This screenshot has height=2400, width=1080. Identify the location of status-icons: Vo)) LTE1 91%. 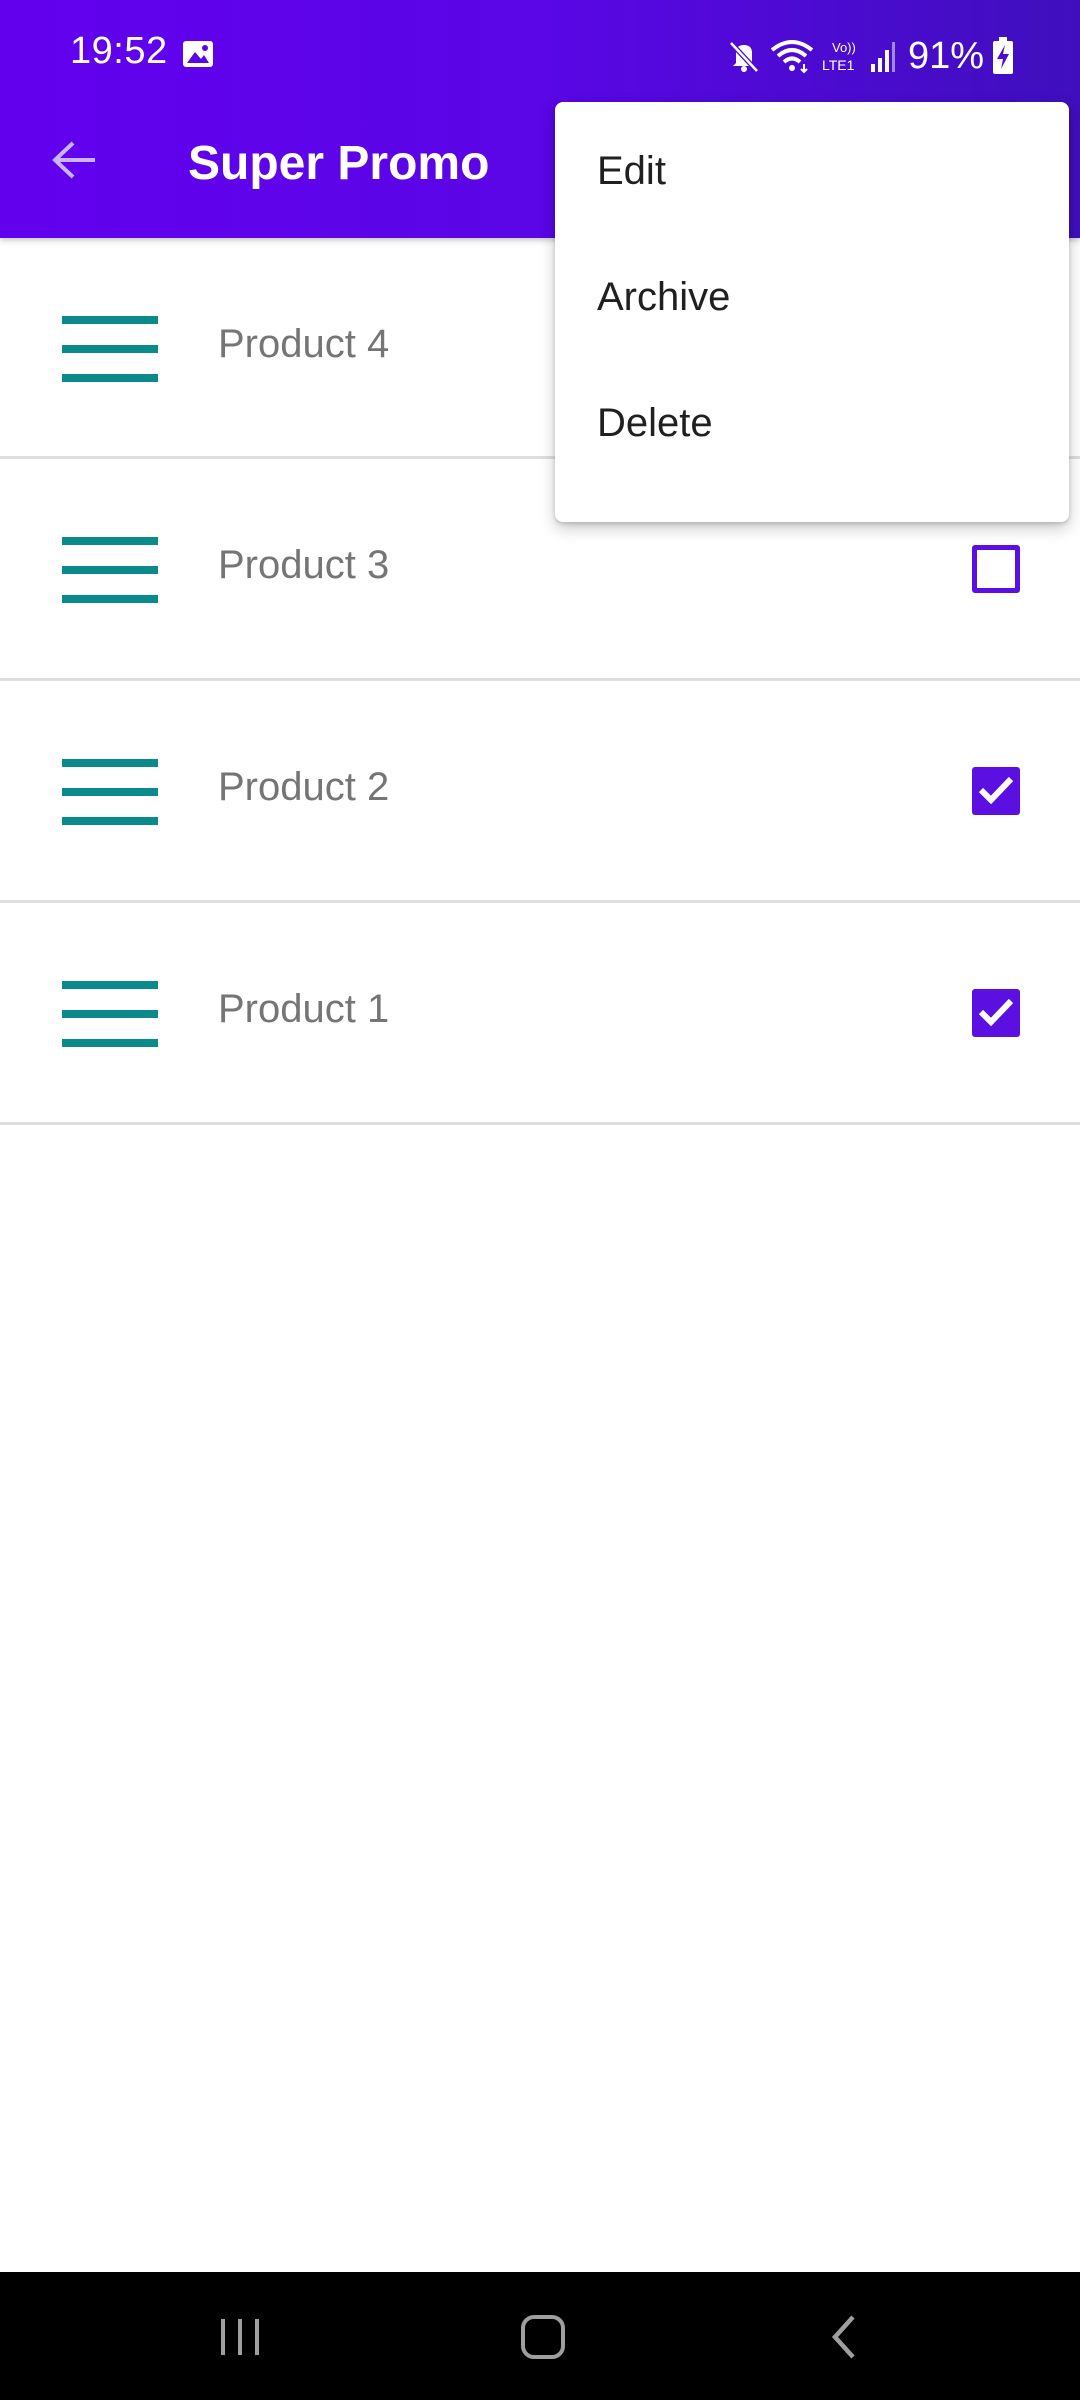
(870, 56).